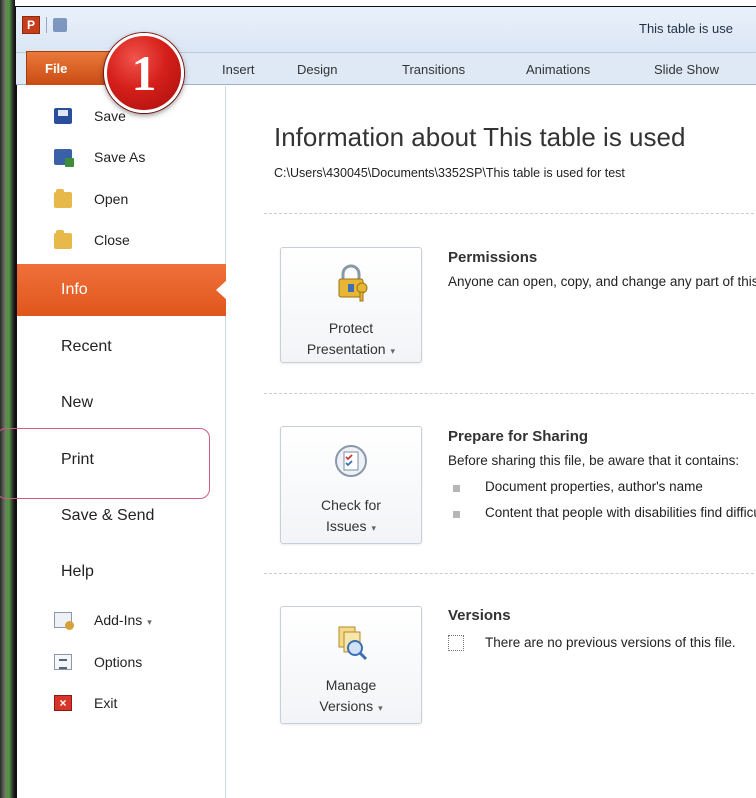 Image resolution: width=756 pixels, height=798 pixels. What do you see at coordinates (122, 290) in the screenshot?
I see `menu-item-info: Info` at bounding box center [122, 290].